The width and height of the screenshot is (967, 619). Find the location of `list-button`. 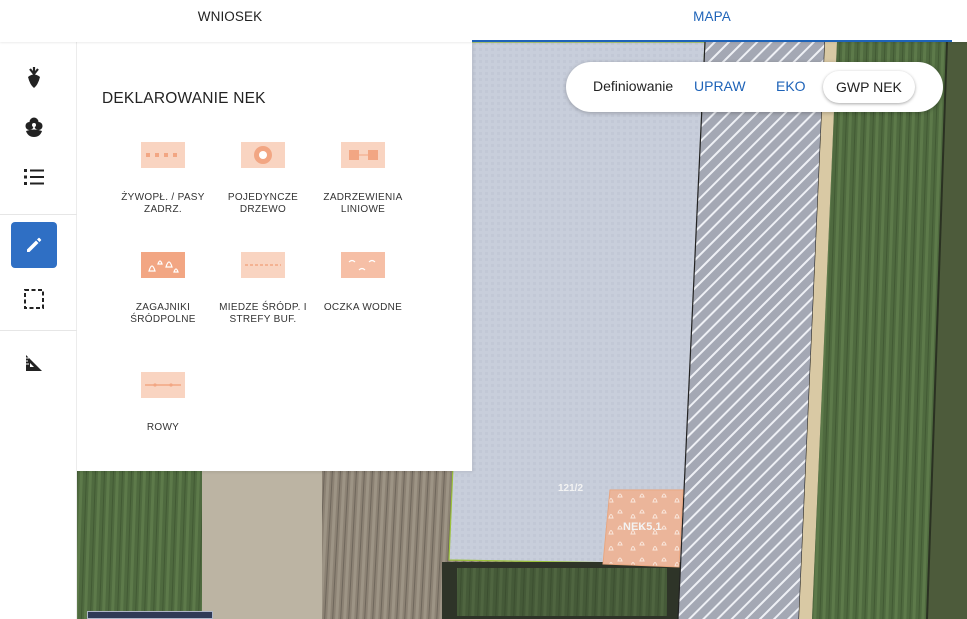

list-button is located at coordinates (34, 177).